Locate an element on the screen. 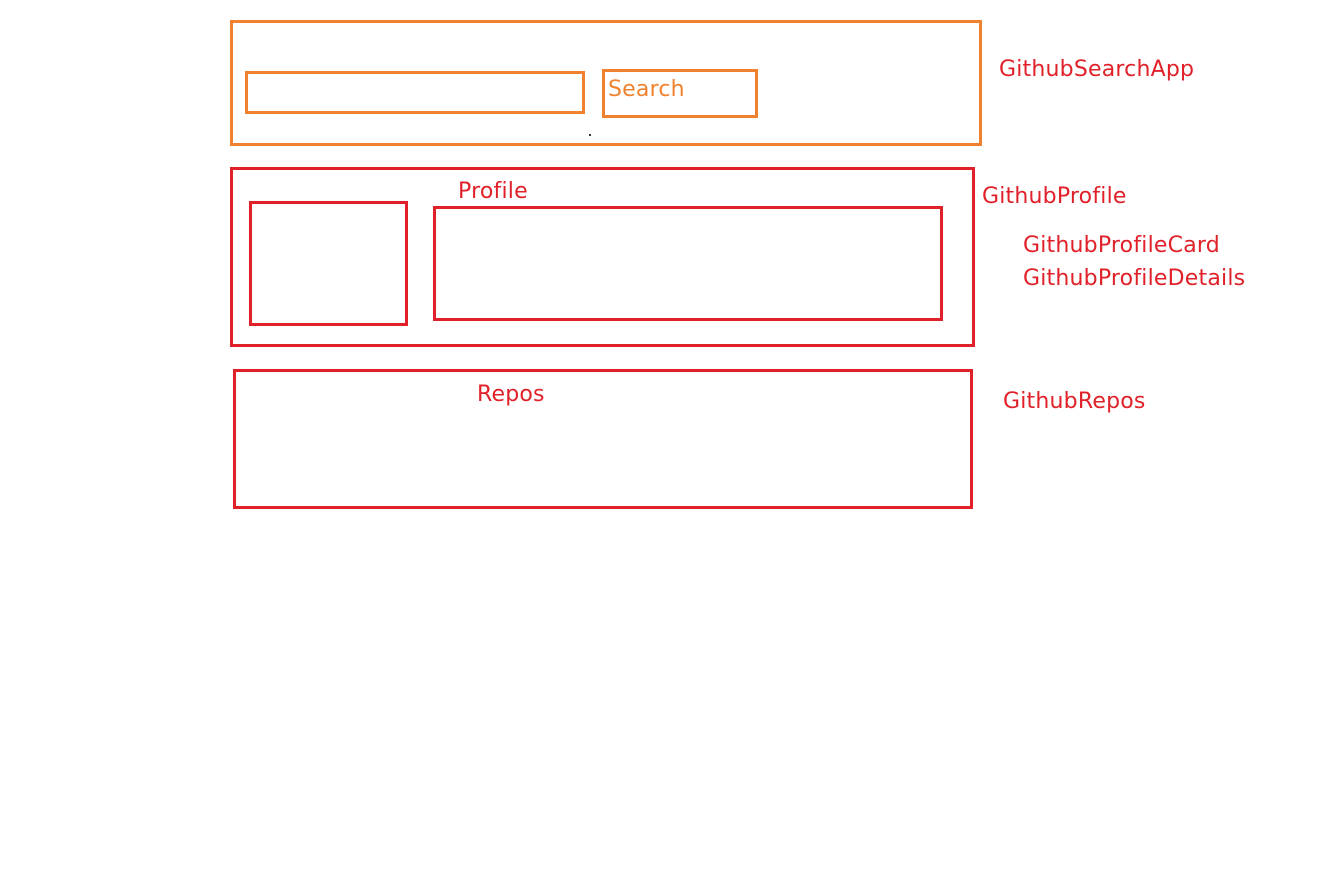 The height and width of the screenshot is (878, 1334). profile-details-placeholder is located at coordinates (688, 263).